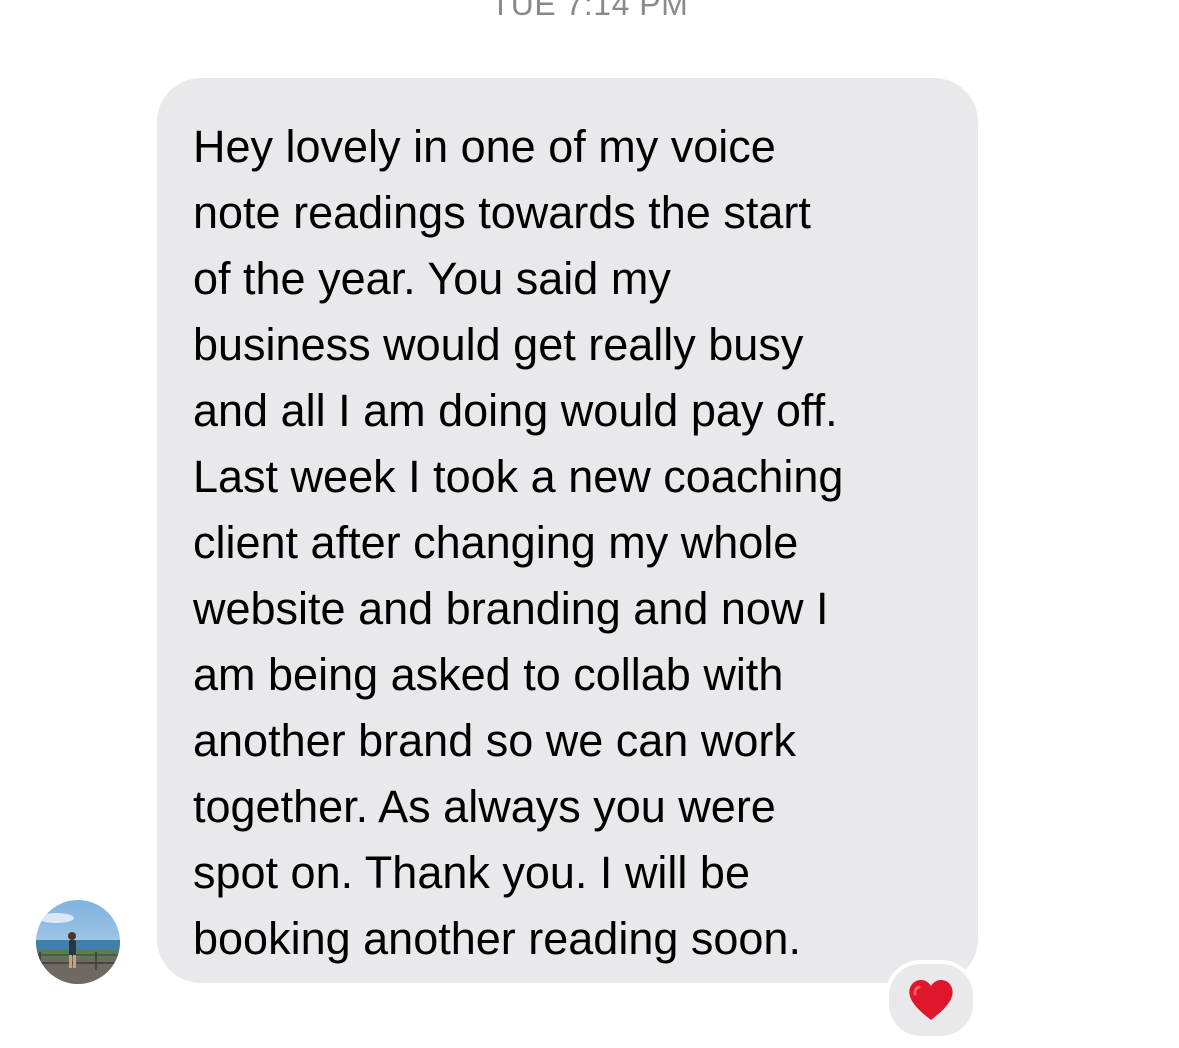 The height and width of the screenshot is (1048, 1179). Describe the element at coordinates (494, 740) in the screenshot. I see `message-line: another brand so we can work` at that location.